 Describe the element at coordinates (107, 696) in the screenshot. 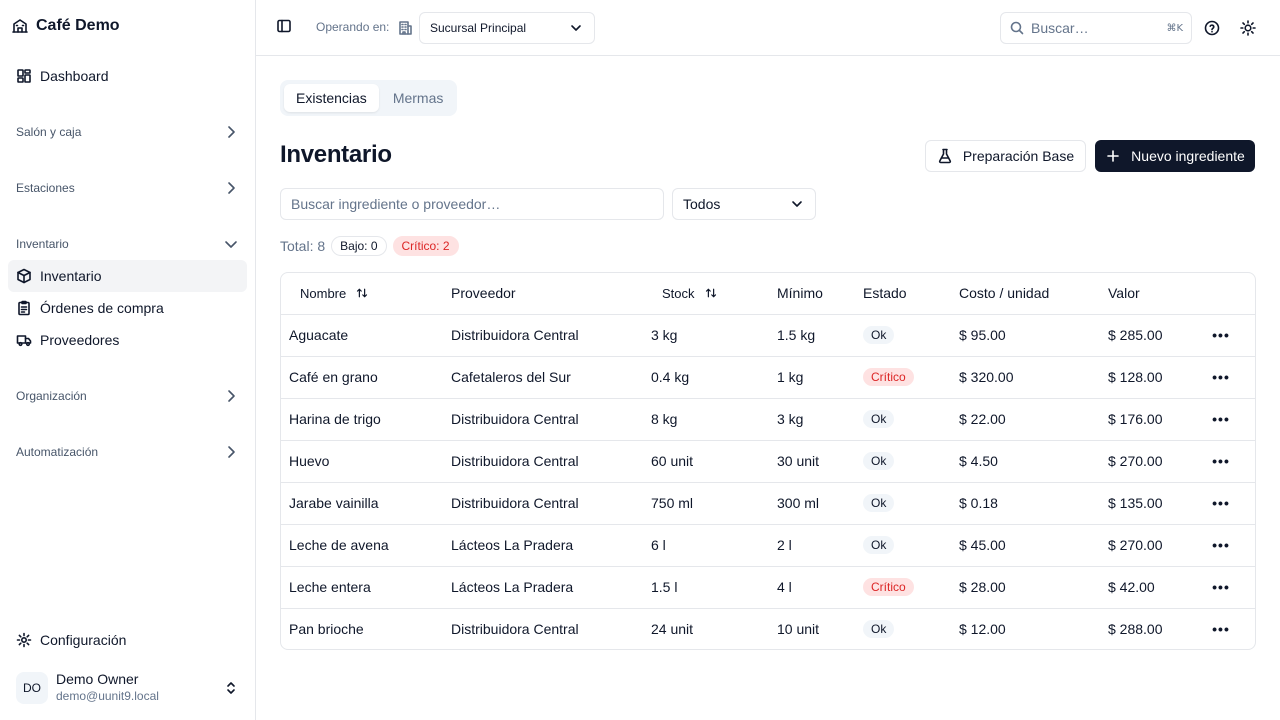

I see `user-email: demo@uunit9.local` at that location.